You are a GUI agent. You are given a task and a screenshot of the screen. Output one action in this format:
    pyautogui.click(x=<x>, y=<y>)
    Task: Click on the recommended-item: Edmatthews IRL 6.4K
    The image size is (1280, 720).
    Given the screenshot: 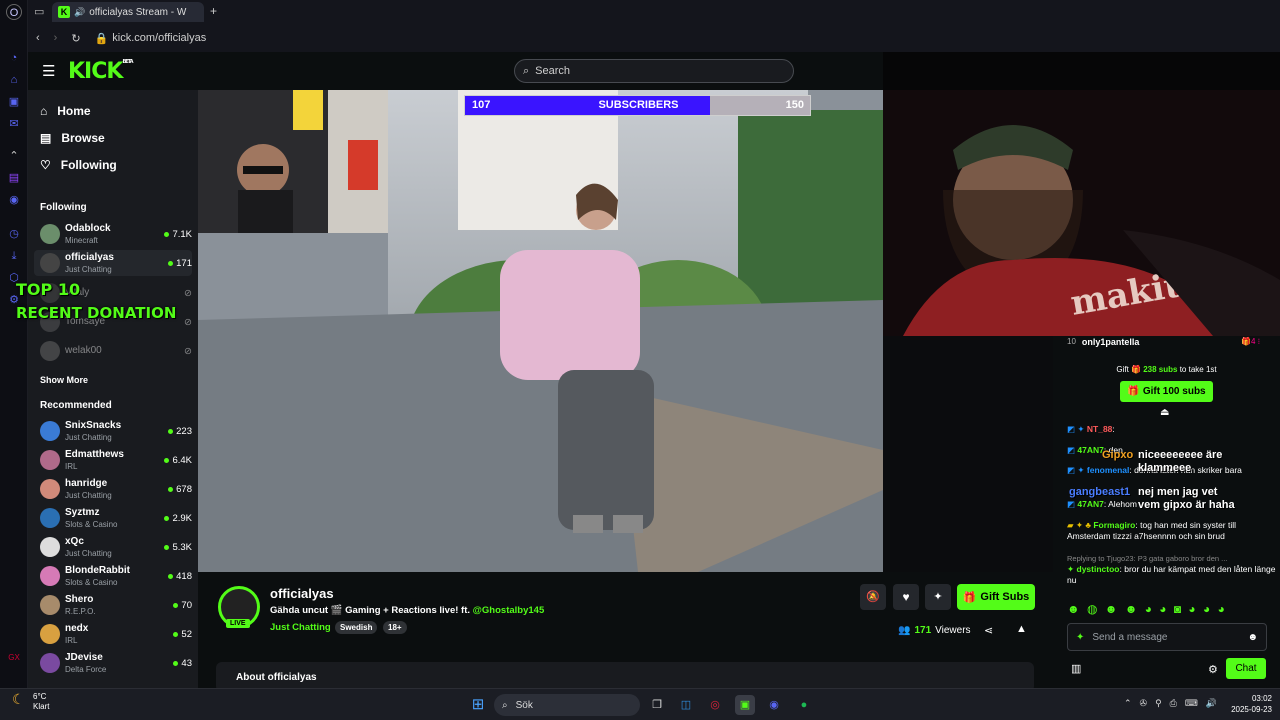 What is the action you would take?
    pyautogui.click(x=113, y=460)
    